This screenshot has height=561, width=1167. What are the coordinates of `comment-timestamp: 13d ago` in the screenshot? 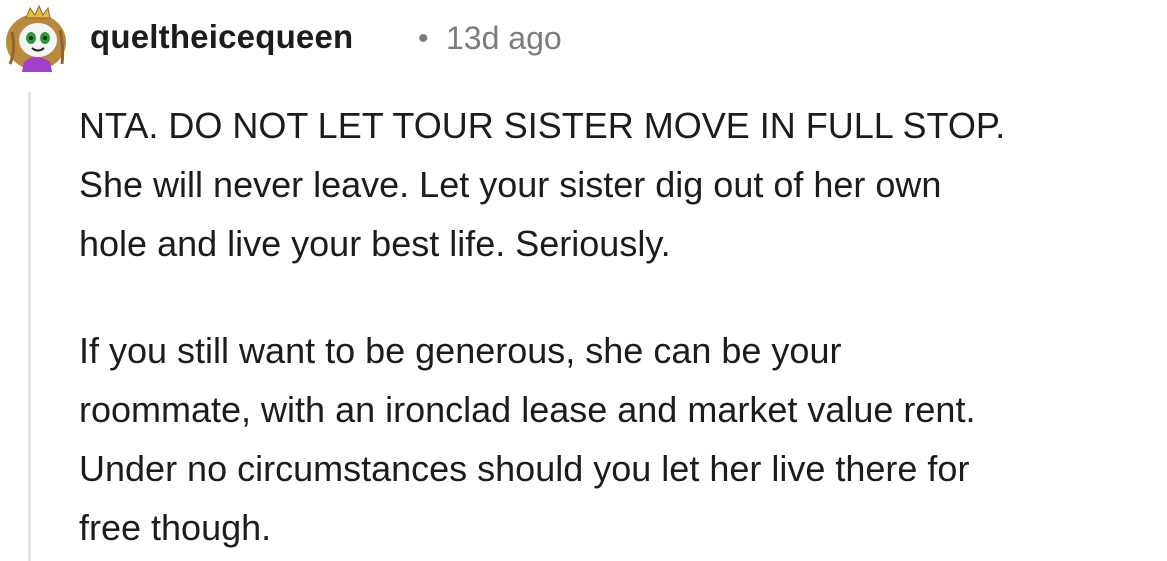 It's located at (504, 38).